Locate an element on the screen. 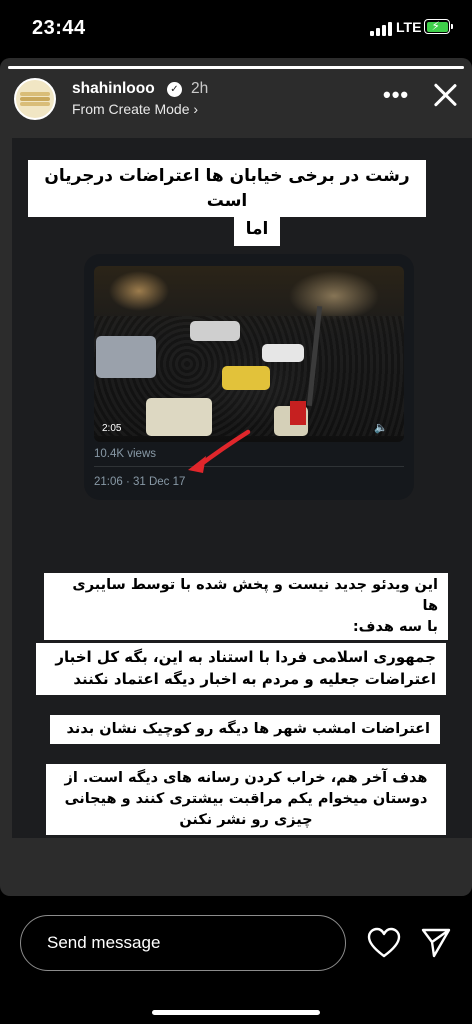 This screenshot has width=472, height=1024. status-time: 23:44 is located at coordinates (59, 28).